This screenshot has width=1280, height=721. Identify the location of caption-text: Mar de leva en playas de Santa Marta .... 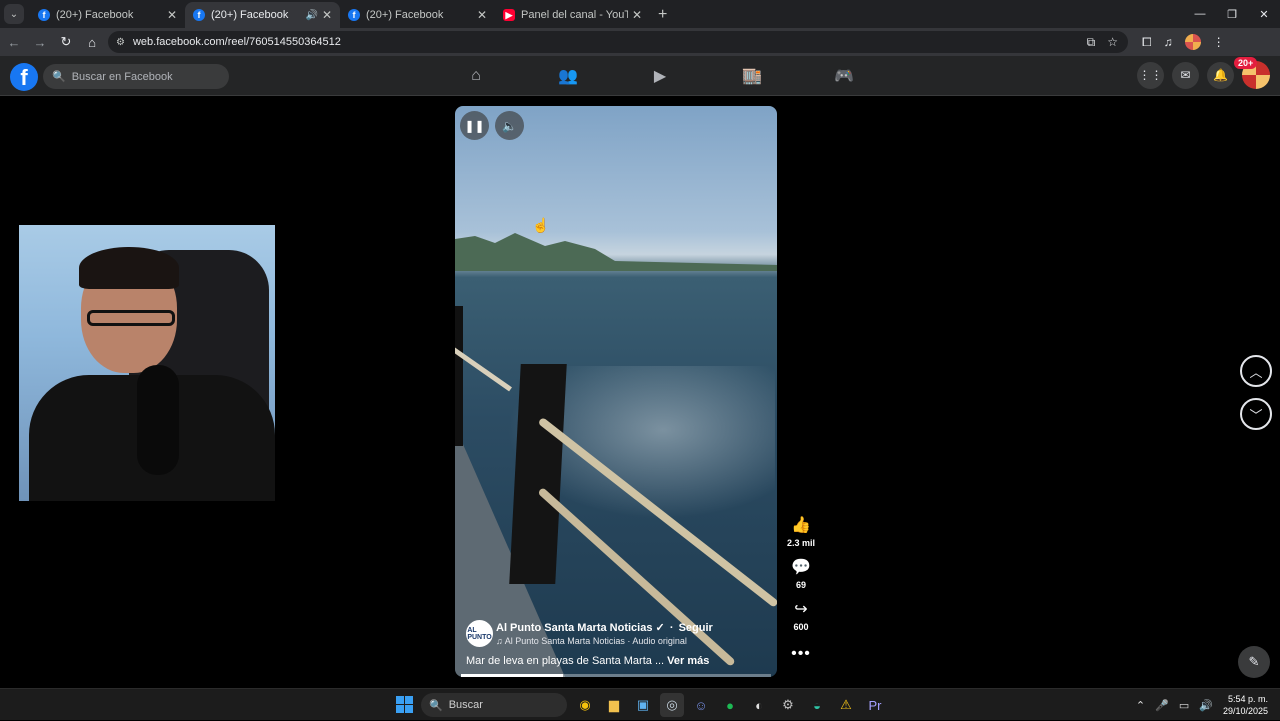
(565, 661).